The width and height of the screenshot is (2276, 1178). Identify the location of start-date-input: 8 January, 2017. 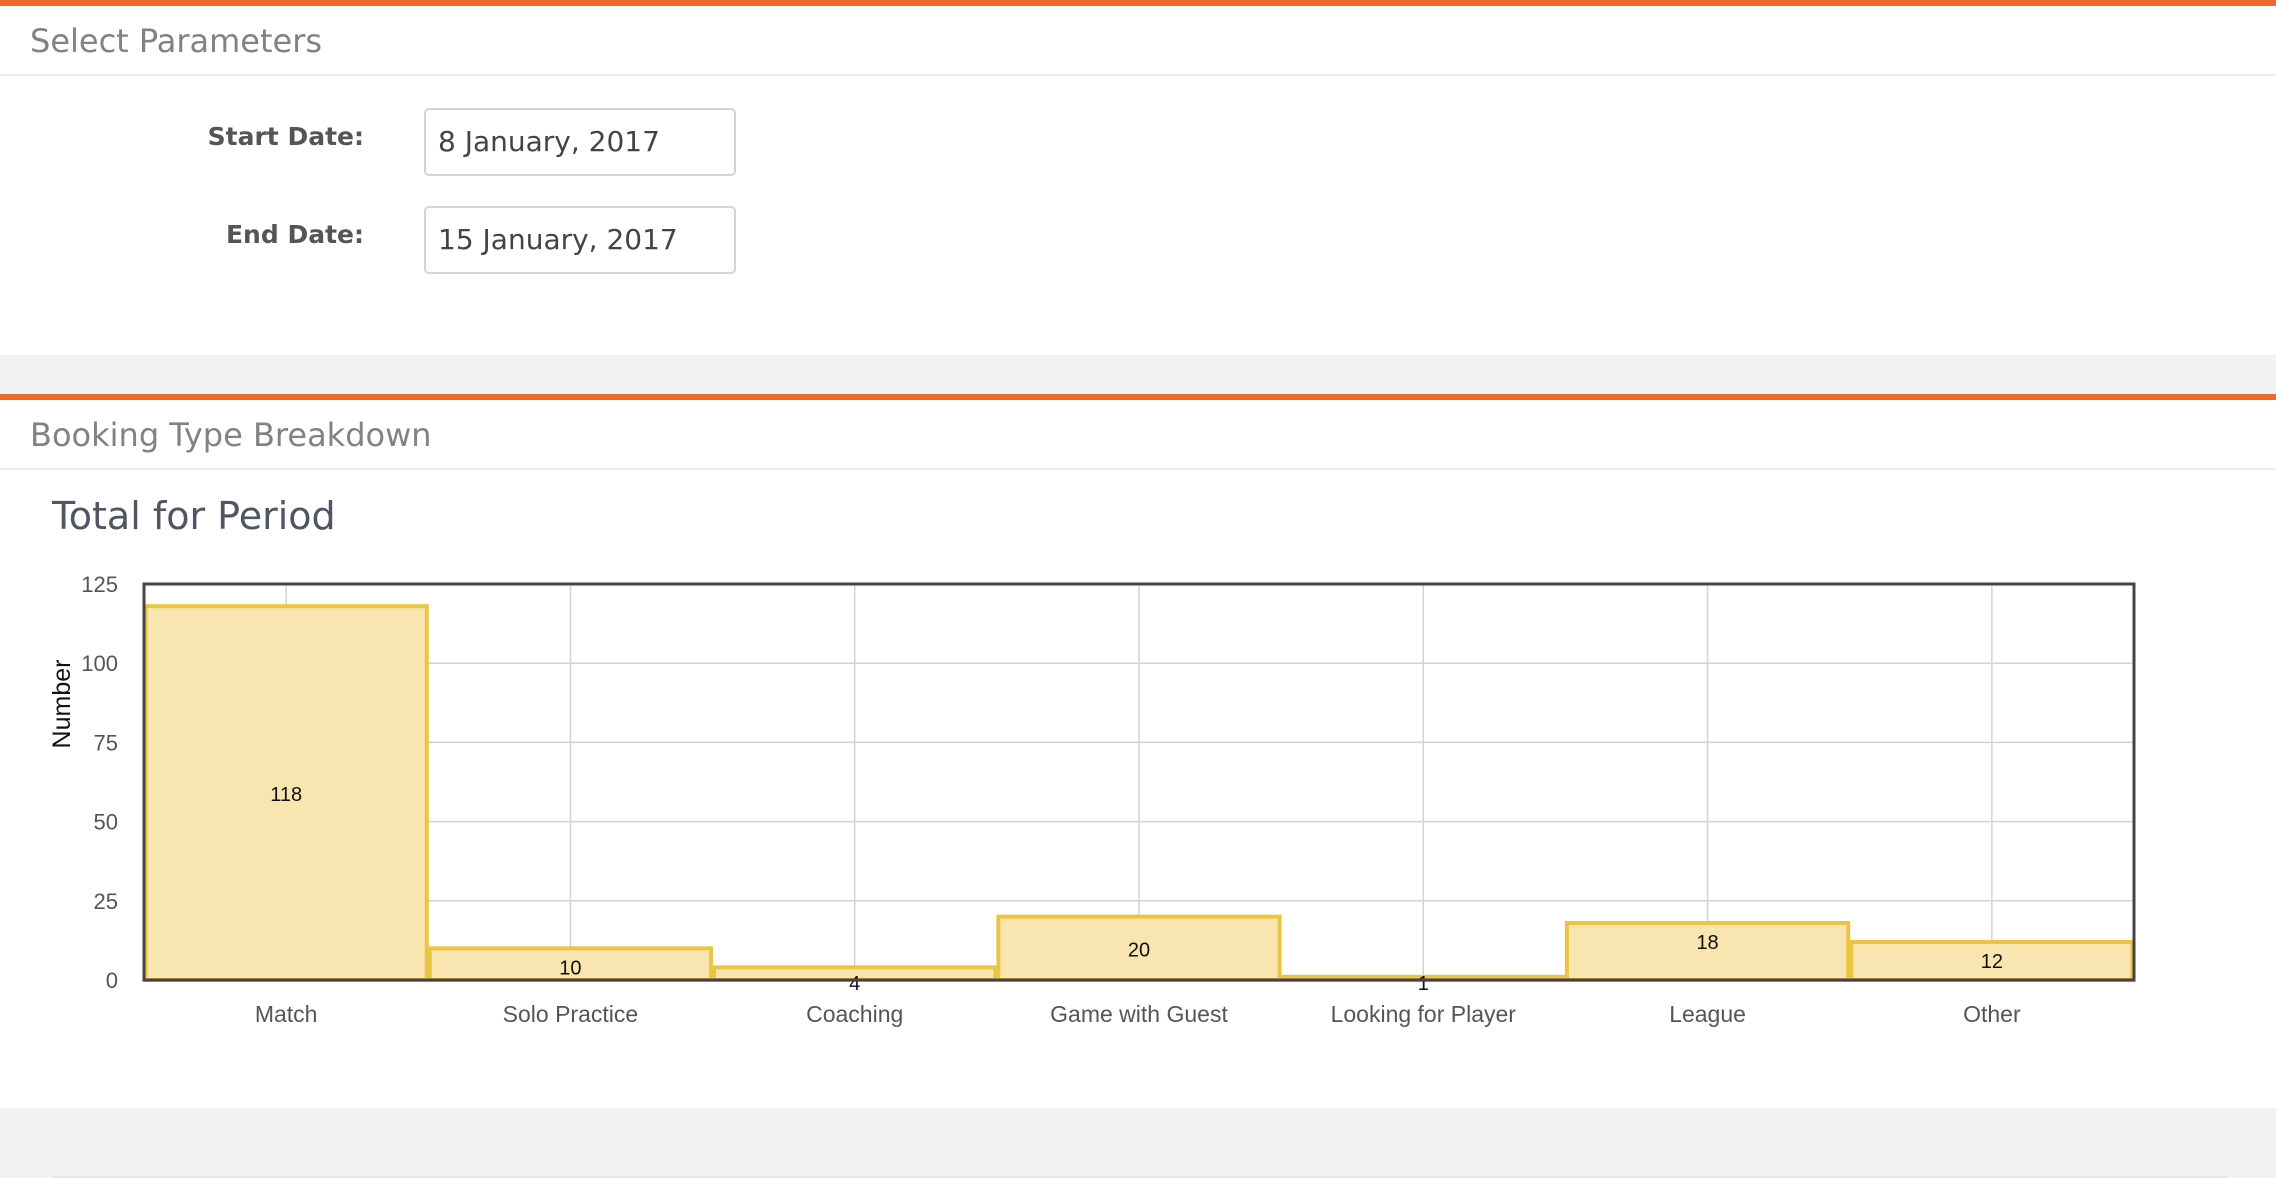
(580, 142).